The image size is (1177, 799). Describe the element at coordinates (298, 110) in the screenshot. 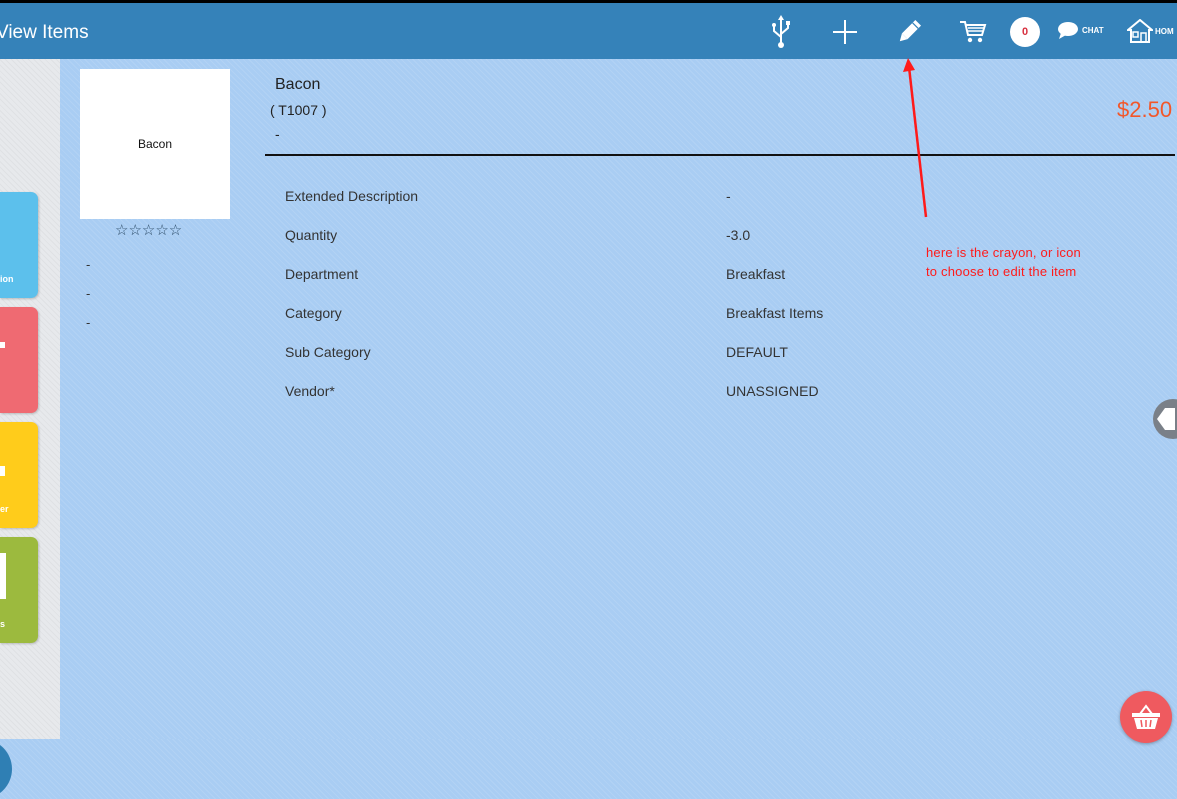

I see `item-code: ( T1007 )` at that location.